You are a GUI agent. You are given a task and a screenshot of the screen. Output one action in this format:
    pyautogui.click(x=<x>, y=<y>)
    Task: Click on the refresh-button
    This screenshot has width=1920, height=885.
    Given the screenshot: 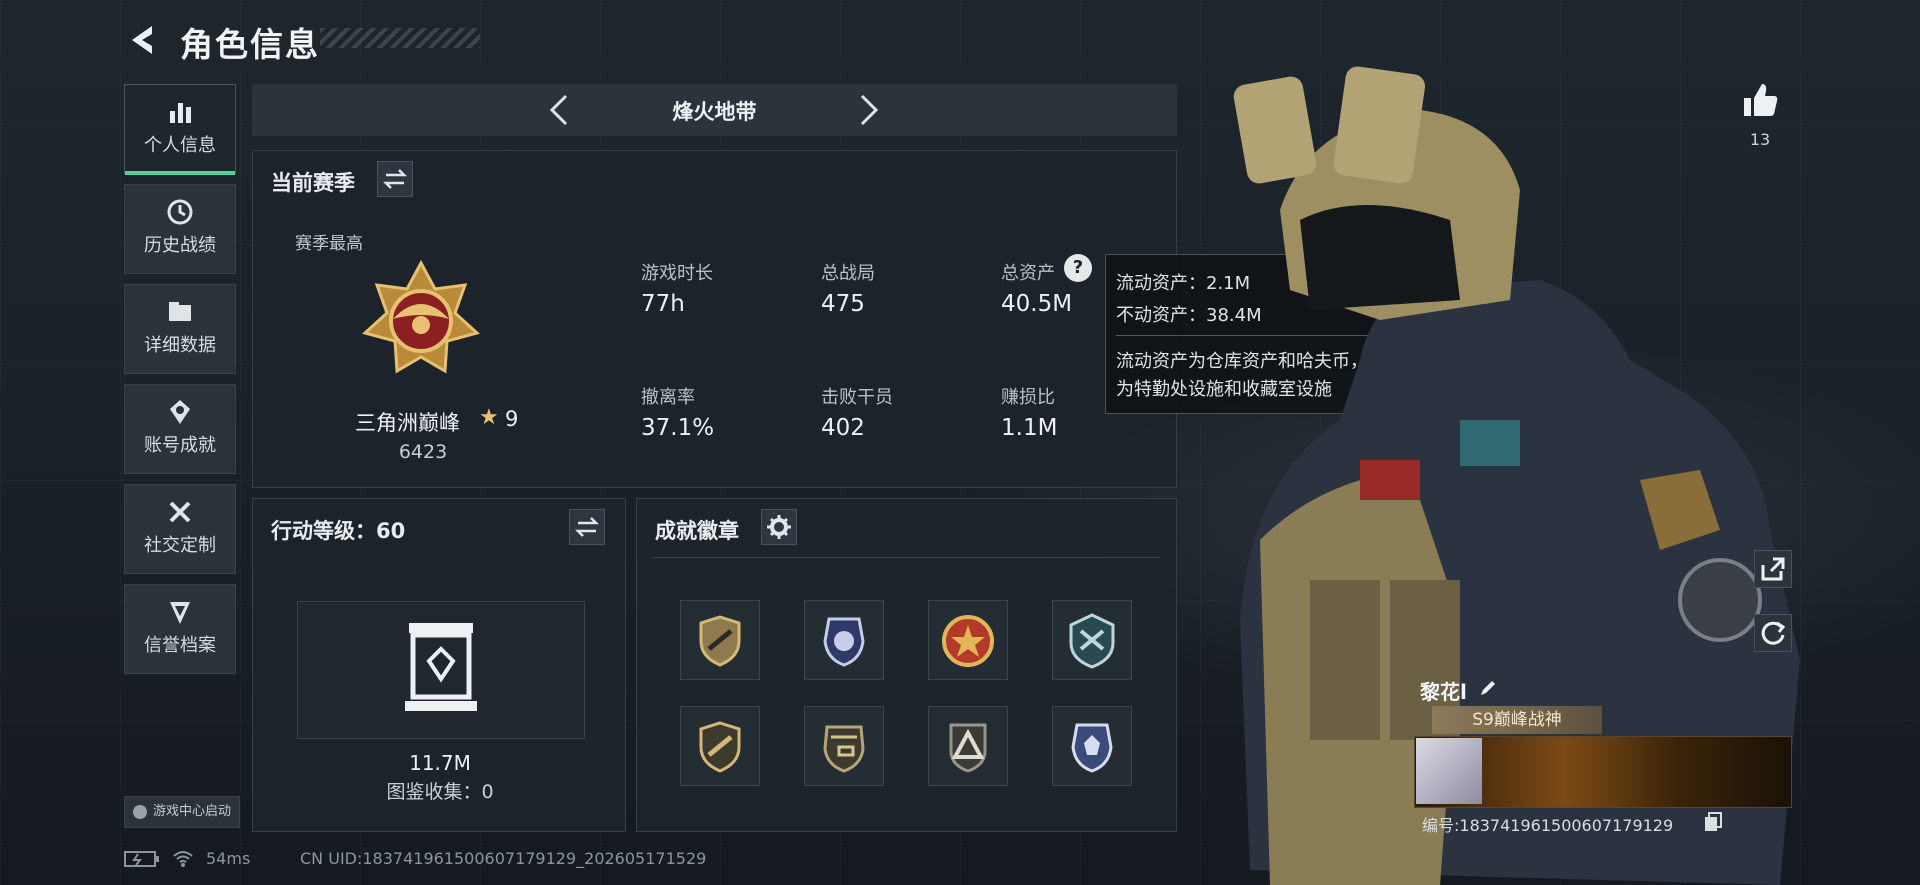 What is the action you would take?
    pyautogui.click(x=1773, y=633)
    